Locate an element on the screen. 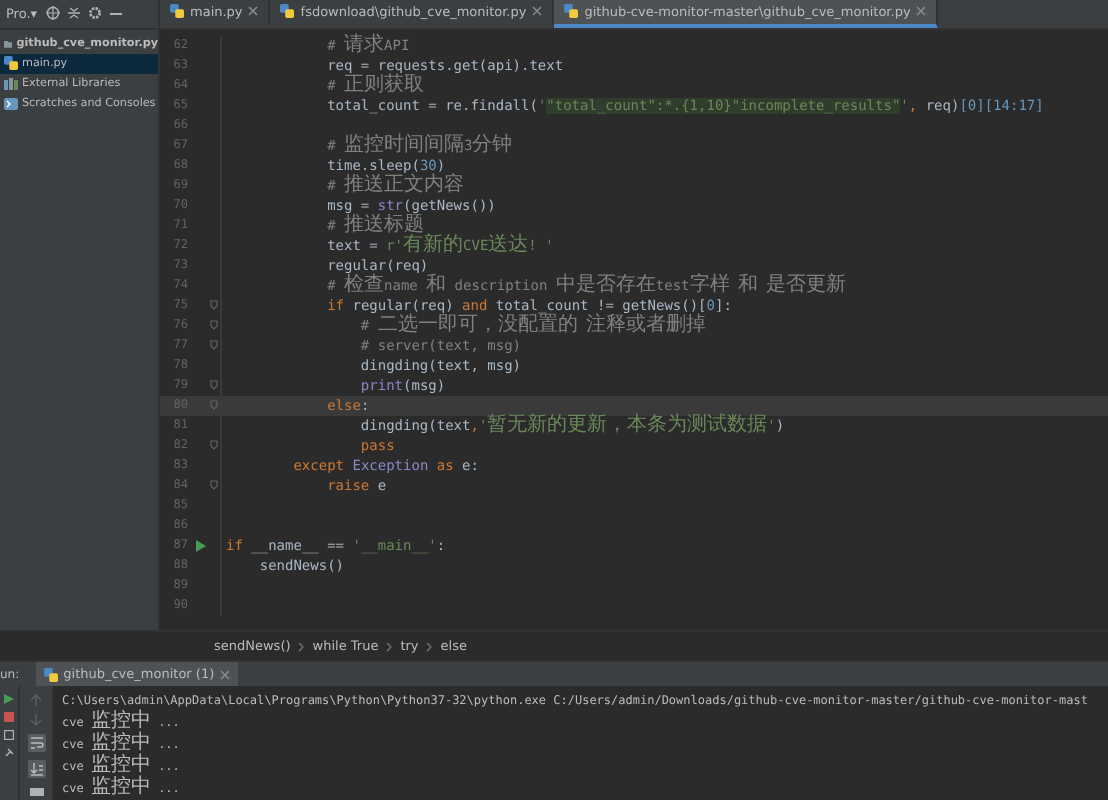 The width and height of the screenshot is (1108, 800). locate-icon is located at coordinates (52, 13).